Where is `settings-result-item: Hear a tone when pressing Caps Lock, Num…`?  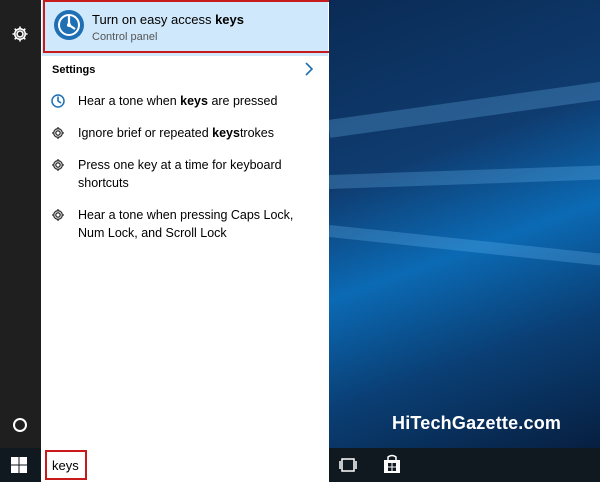 settings-result-item: Hear a tone when pressing Caps Lock, Num… is located at coordinates (185, 226).